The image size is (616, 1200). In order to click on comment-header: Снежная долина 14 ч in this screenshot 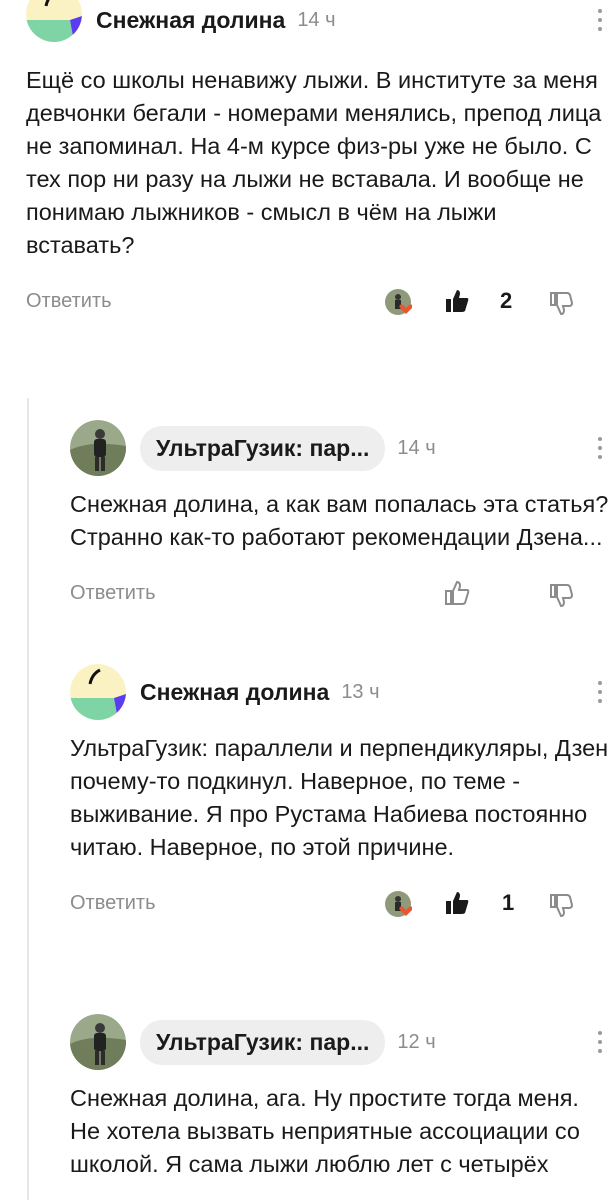, I will do `click(318, 21)`.